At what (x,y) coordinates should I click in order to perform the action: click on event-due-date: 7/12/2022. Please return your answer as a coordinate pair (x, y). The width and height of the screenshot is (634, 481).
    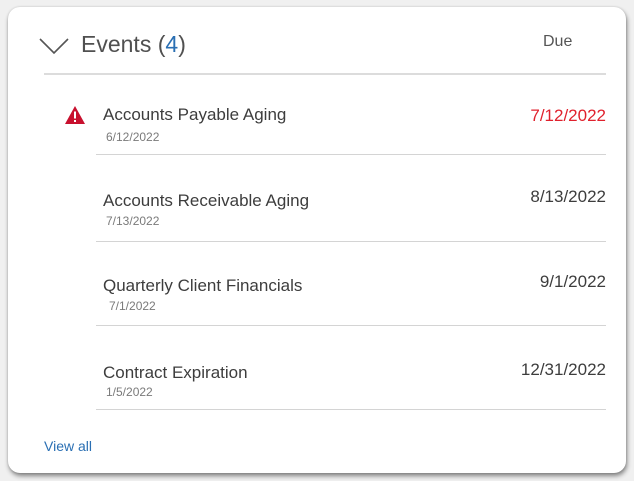
    Looking at the image, I should click on (568, 115).